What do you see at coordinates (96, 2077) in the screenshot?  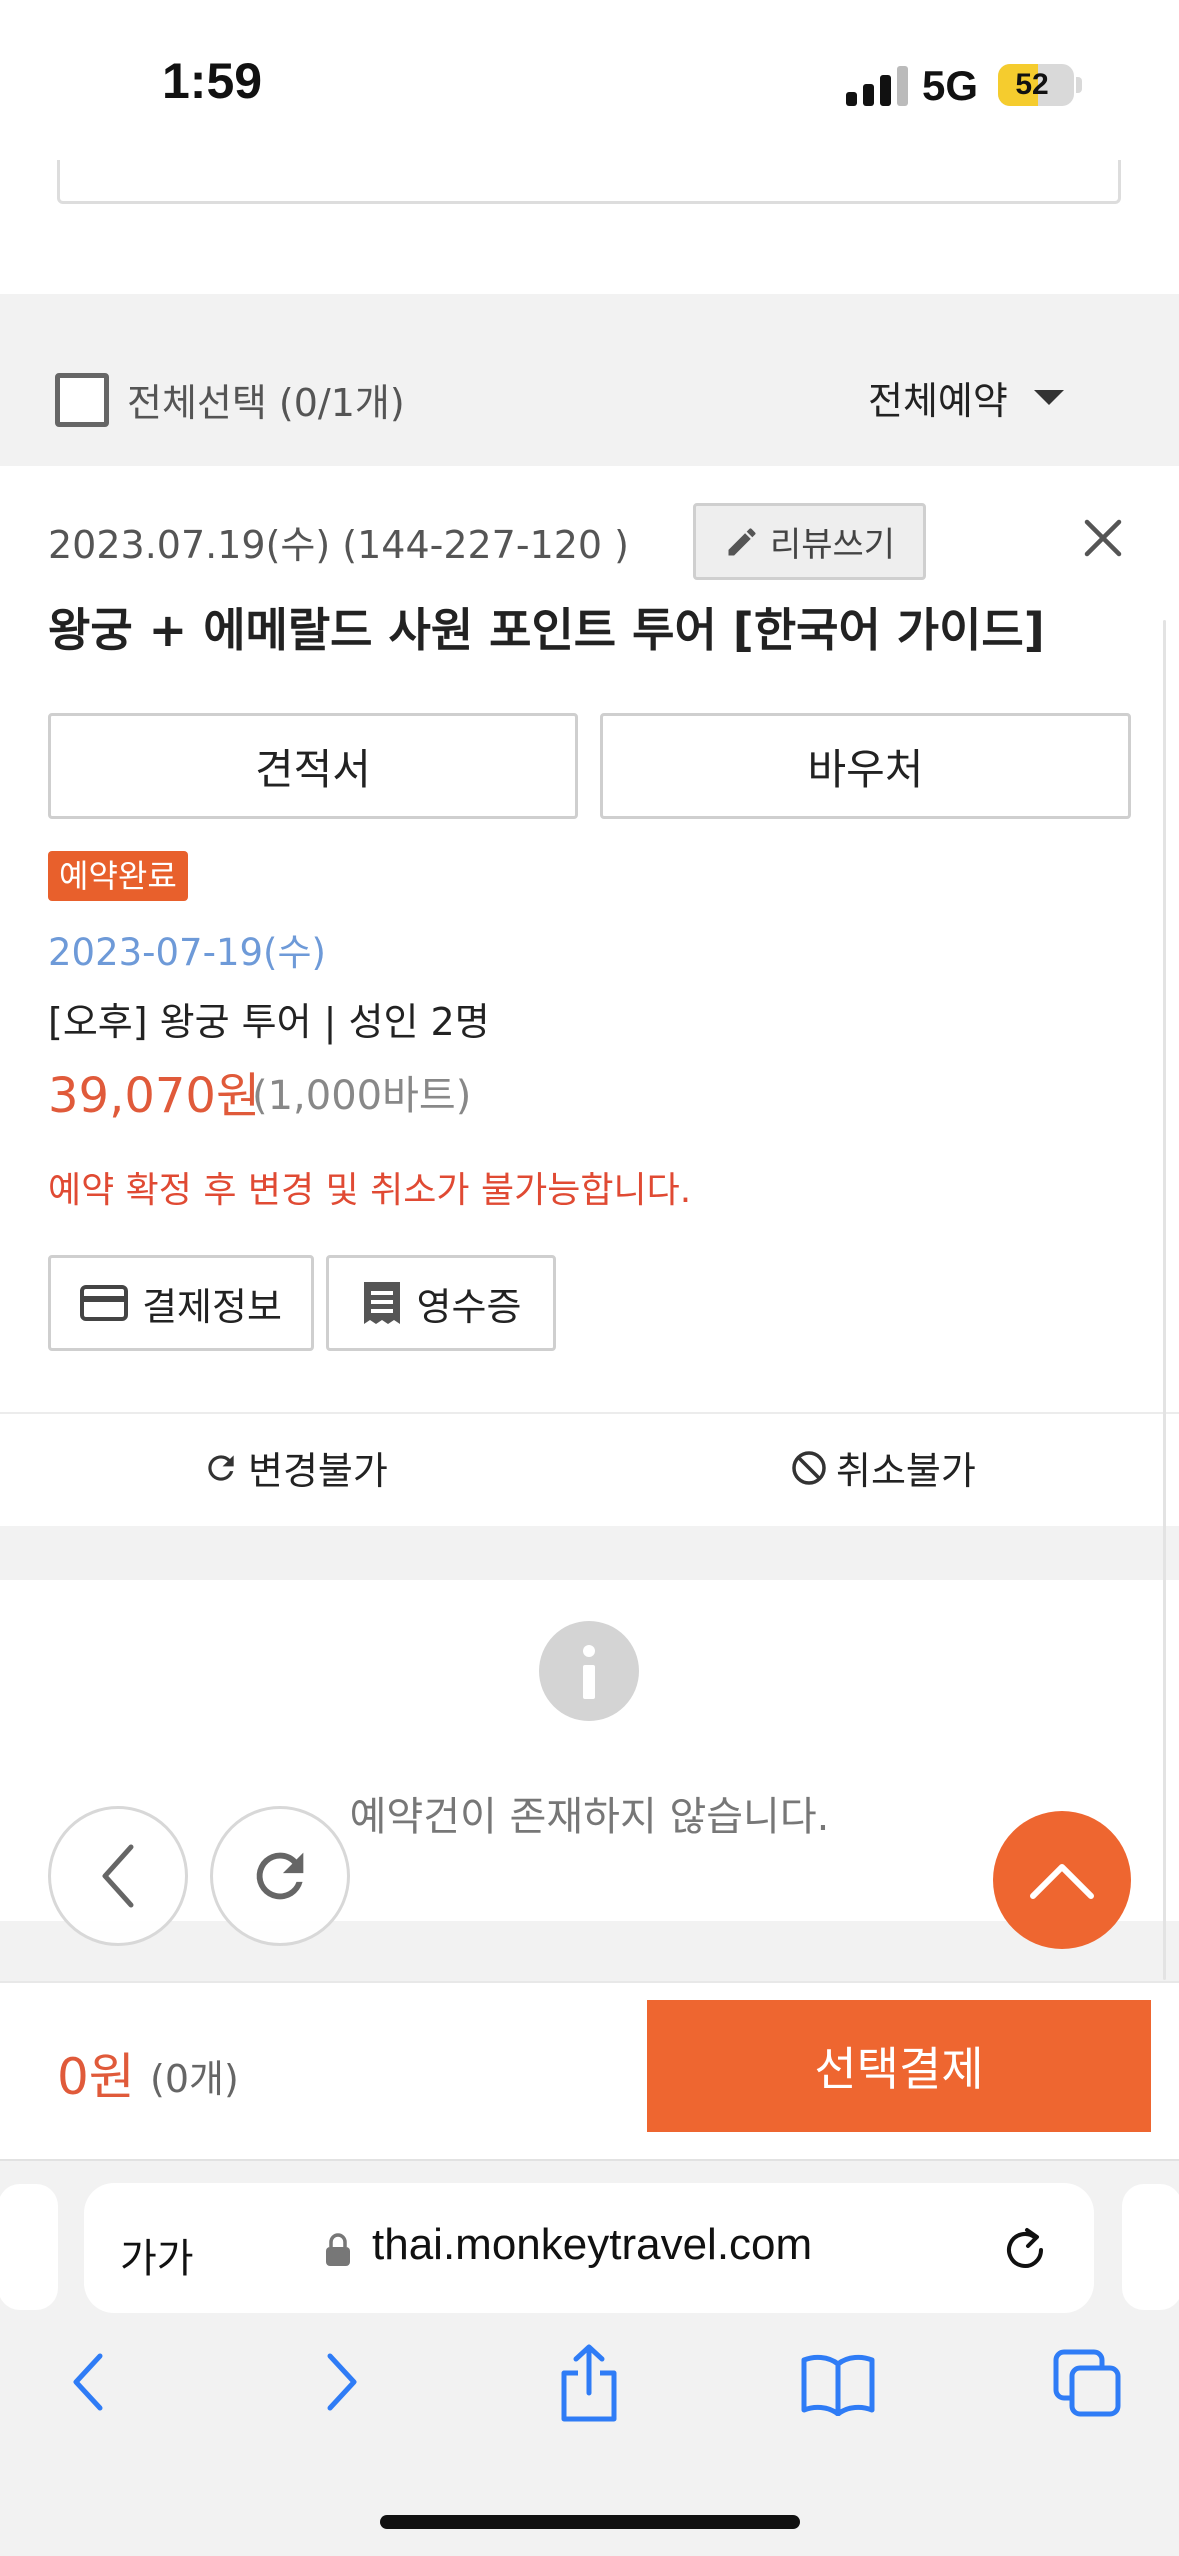 I see `selected-amount: 0원` at bounding box center [96, 2077].